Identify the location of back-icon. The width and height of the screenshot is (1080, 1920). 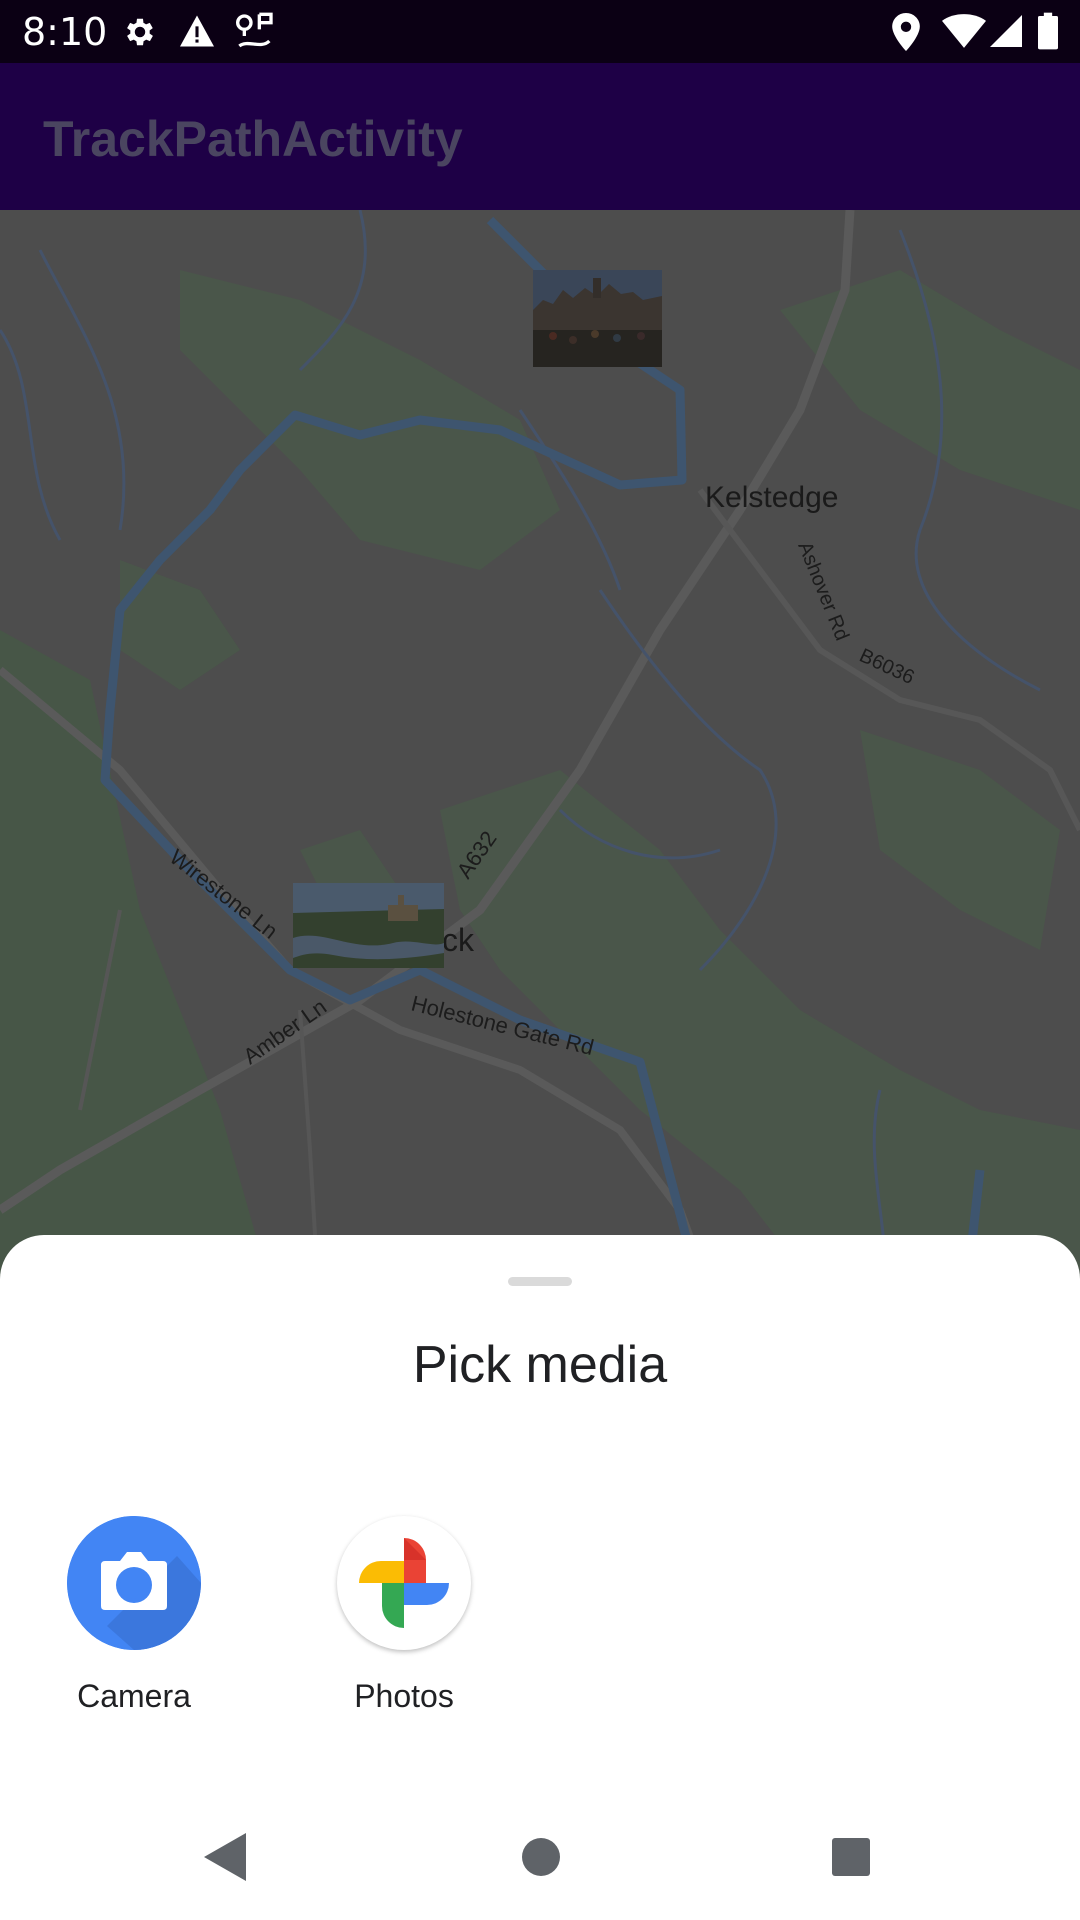
(225, 1857).